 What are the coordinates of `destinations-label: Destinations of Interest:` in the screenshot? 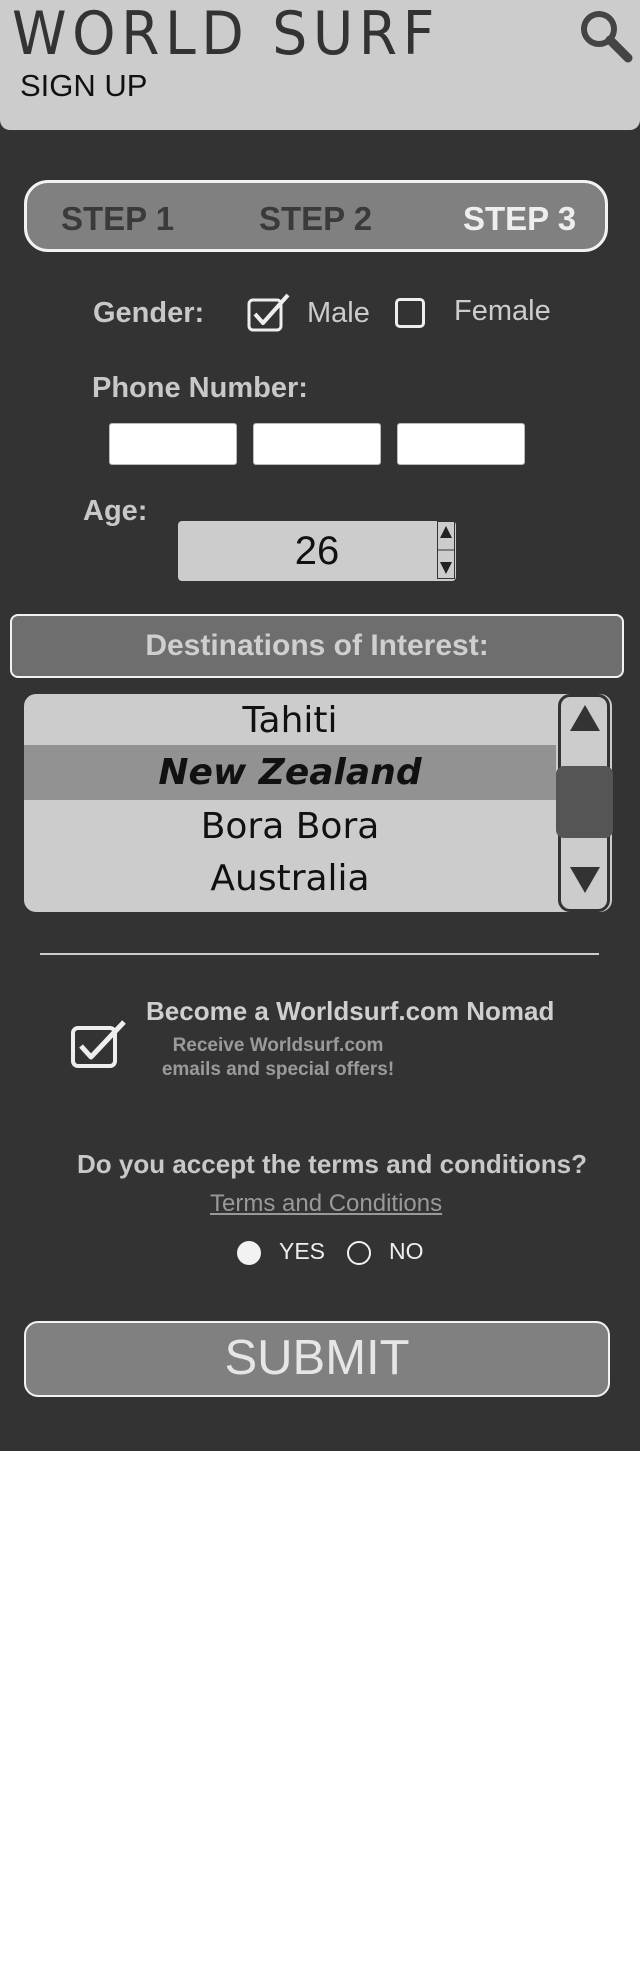 It's located at (317, 645).